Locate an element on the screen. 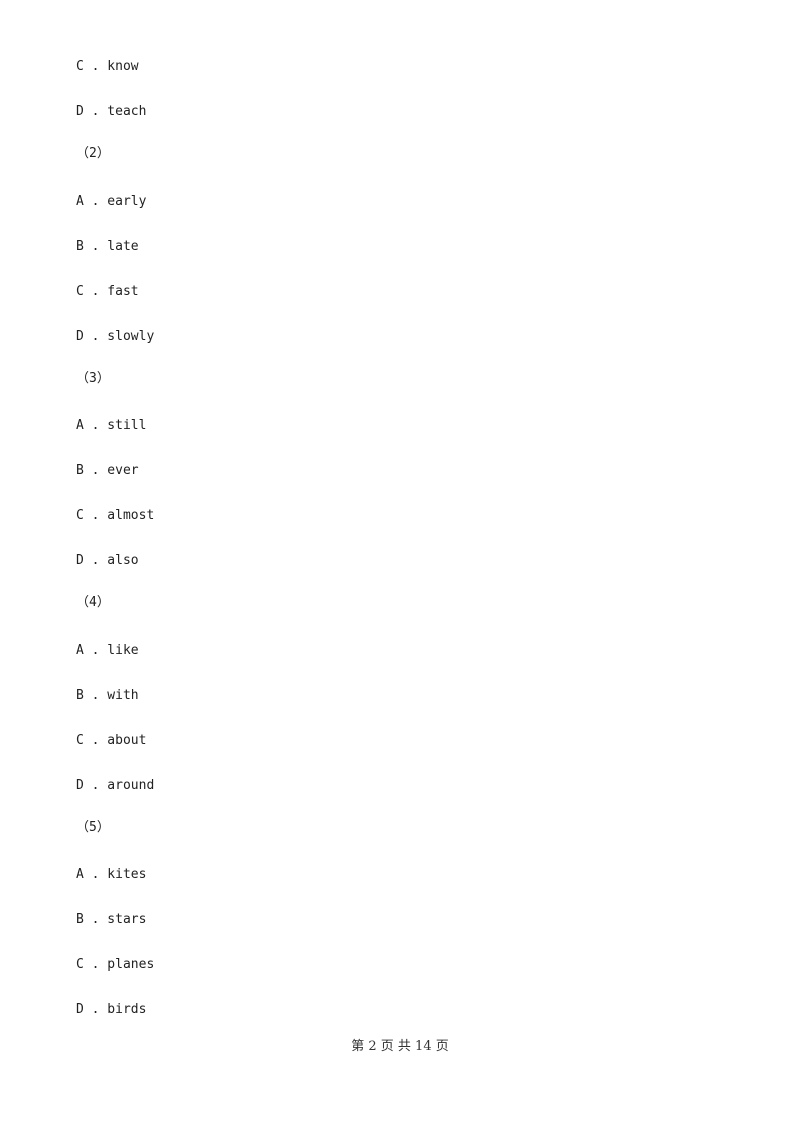 This screenshot has width=800, height=1132. option-a: A . still is located at coordinates (111, 425).